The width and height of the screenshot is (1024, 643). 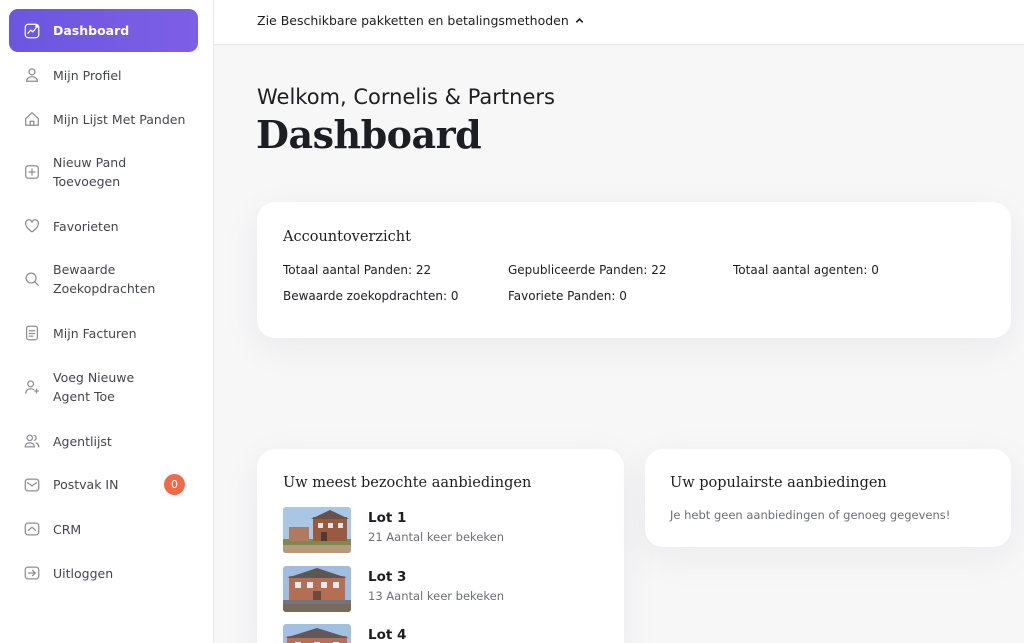 What do you see at coordinates (436, 537) in the screenshot?
I see `listing-views: 21 Aantal keer bekeken` at bounding box center [436, 537].